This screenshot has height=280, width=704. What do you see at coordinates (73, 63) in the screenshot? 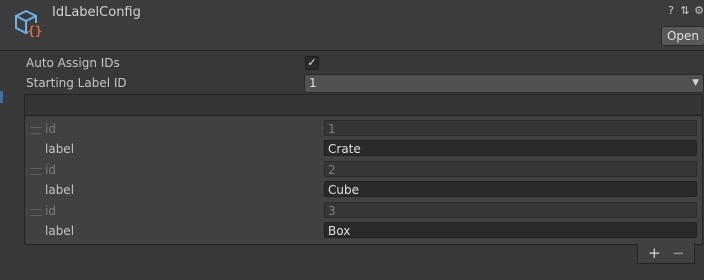
I see `auto-assign-label: Auto Assign IDs` at bounding box center [73, 63].